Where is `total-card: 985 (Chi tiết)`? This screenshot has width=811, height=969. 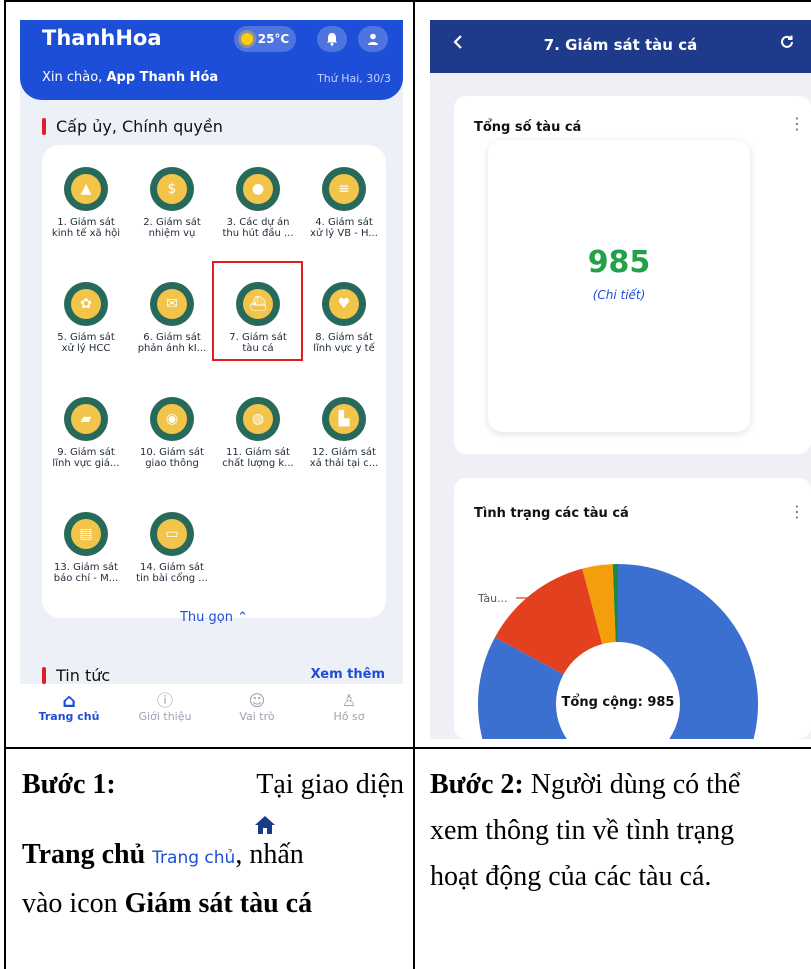
total-card: 985 (Chi tiết) is located at coordinates (619, 286).